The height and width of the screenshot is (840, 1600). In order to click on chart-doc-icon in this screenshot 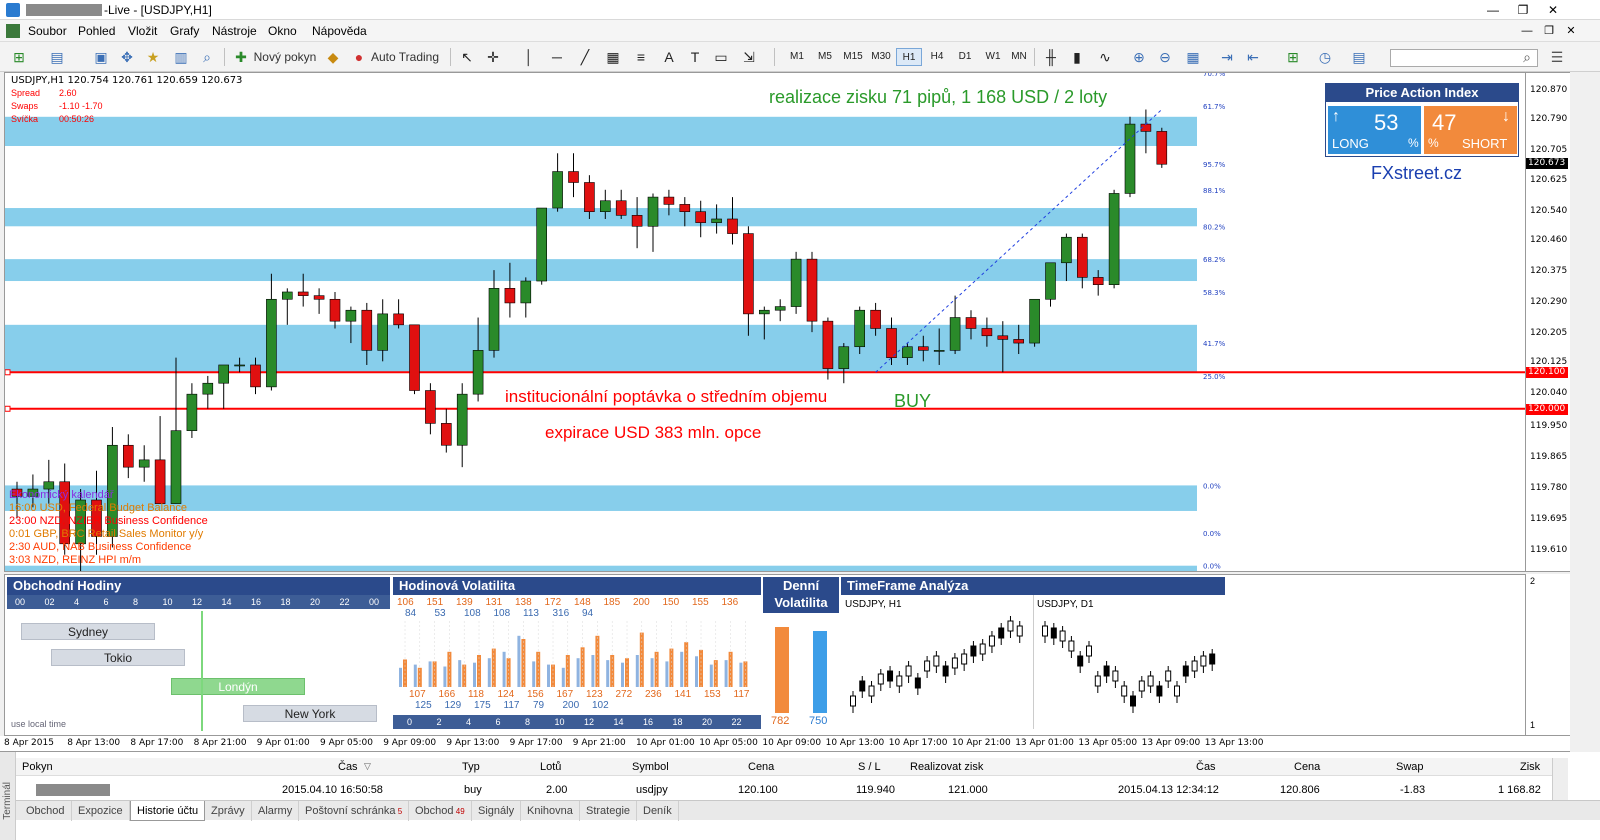, I will do `click(13, 31)`.